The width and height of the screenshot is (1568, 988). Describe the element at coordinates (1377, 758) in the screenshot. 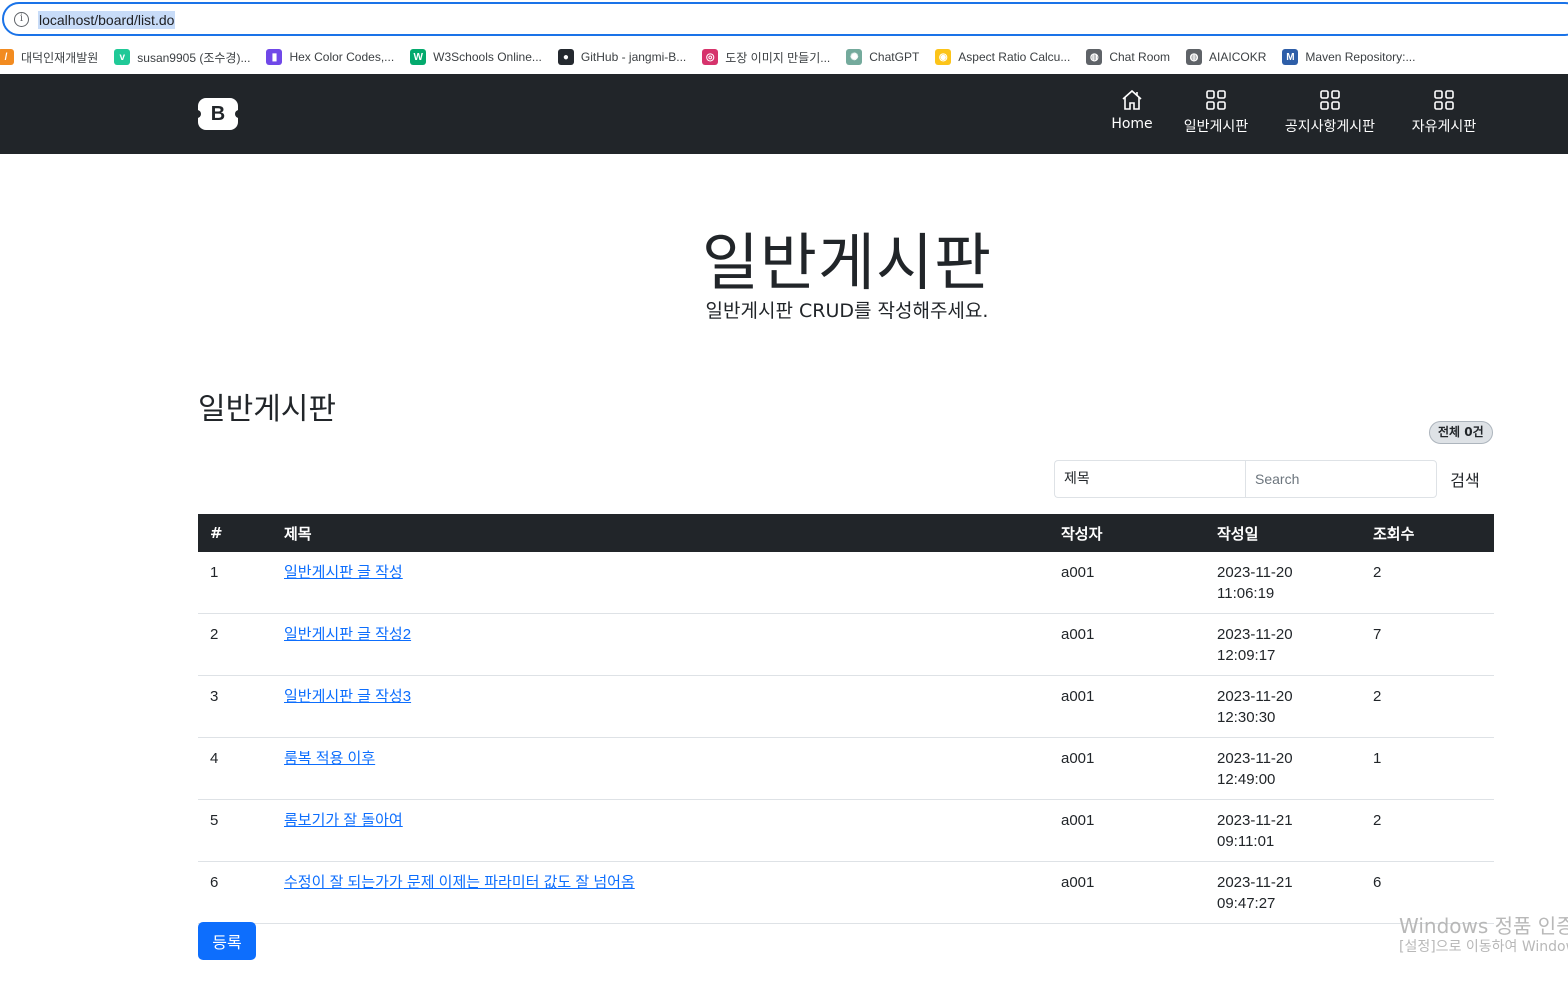

I see `row-hit-text: 1` at that location.